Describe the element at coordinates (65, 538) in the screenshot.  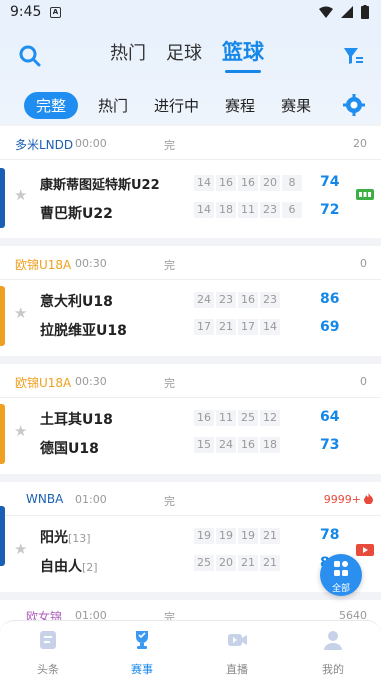
I see `home-team: 阳光[13]` at that location.